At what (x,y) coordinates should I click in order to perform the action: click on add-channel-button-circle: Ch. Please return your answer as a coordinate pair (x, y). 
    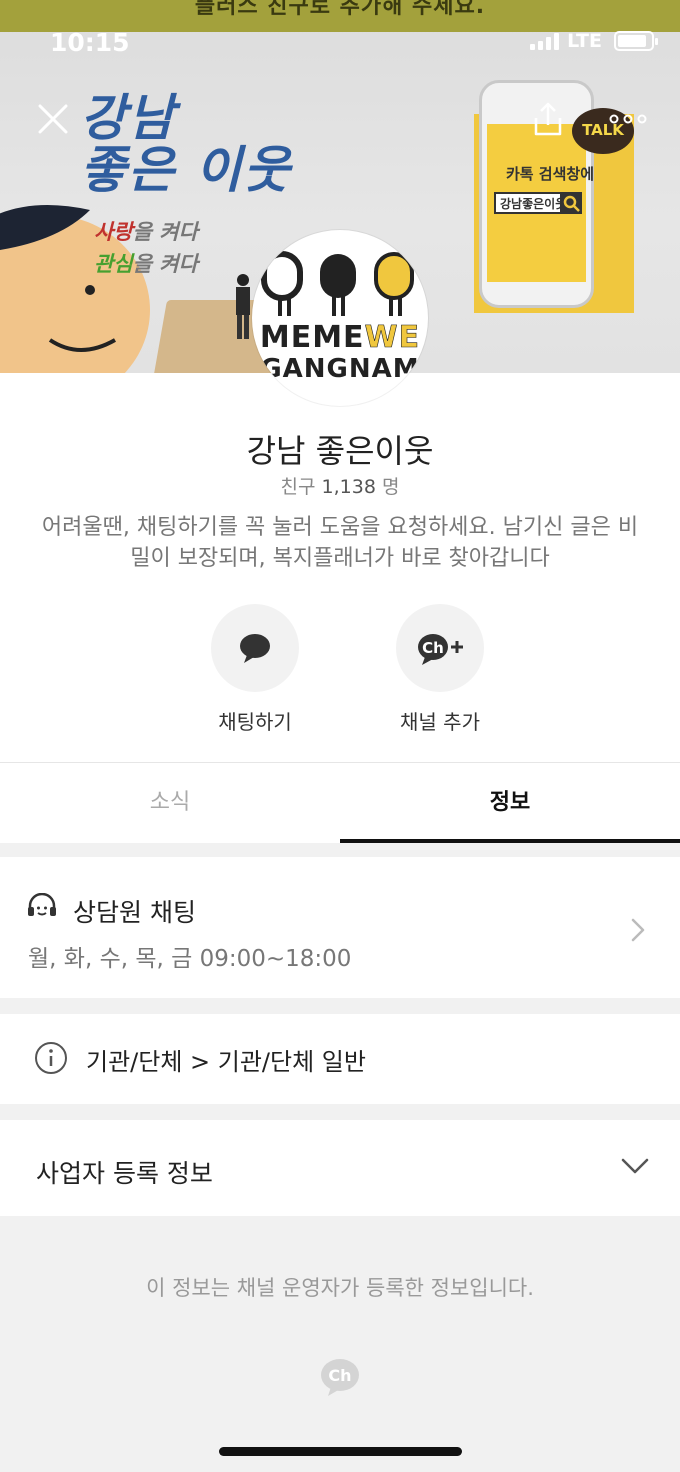
    Looking at the image, I should click on (440, 648).